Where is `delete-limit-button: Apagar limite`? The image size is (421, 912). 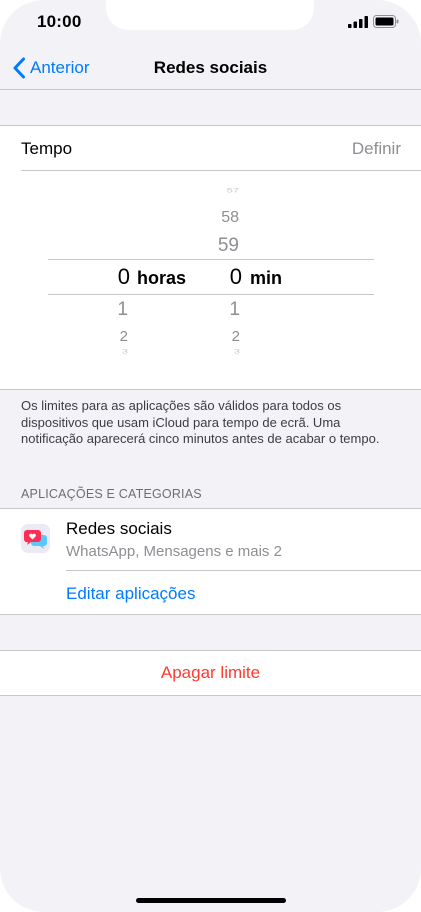 delete-limit-button: Apagar limite is located at coordinates (210, 673).